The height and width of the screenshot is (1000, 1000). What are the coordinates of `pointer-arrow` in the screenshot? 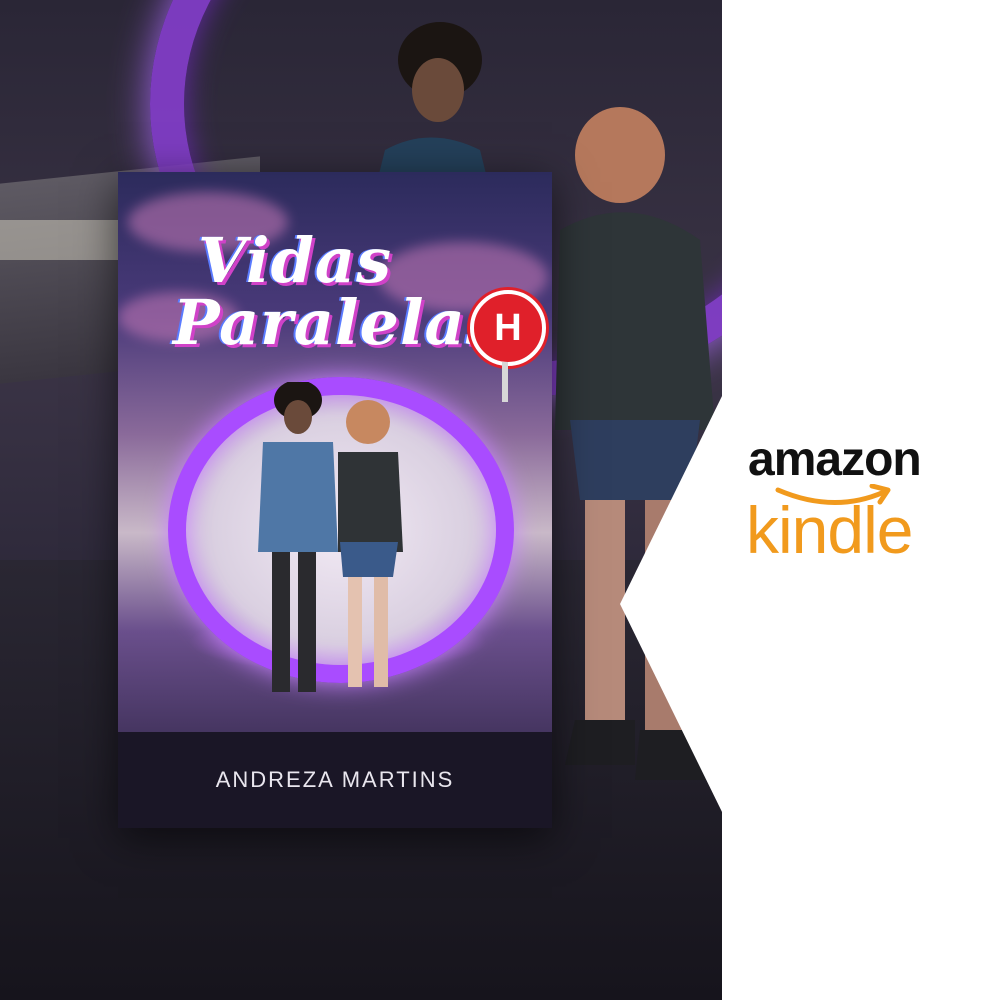 It's located at (672, 604).